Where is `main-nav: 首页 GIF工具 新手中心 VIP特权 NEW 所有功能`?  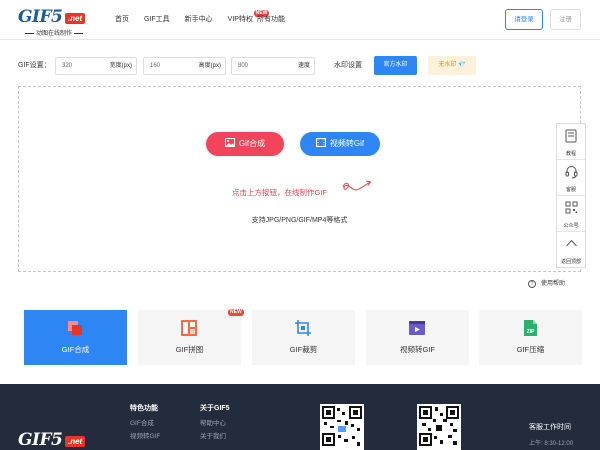
main-nav: 首页 GIF工具 新手中心 VIP特权 NEW 所有功能 is located at coordinates (207, 18).